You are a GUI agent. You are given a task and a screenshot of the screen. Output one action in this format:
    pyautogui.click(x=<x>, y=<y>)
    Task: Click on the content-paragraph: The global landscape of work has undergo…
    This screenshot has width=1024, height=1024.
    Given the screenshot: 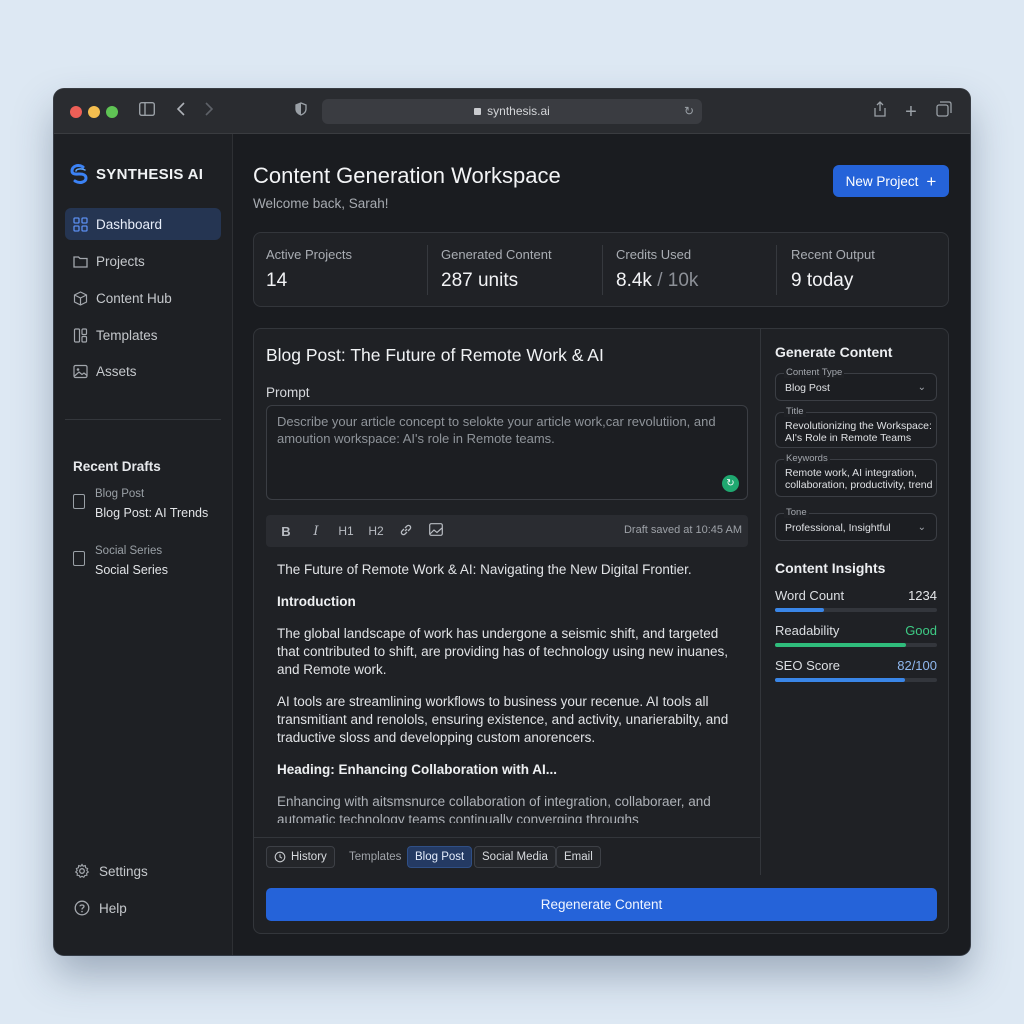 What is the action you would take?
    pyautogui.click(x=503, y=651)
    